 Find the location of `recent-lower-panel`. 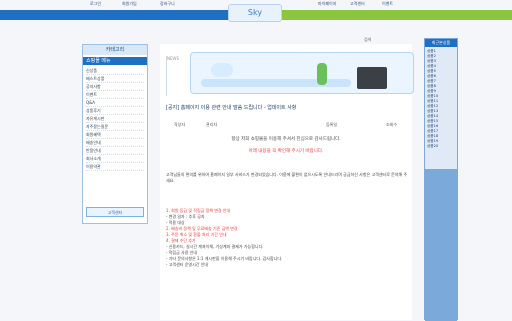

recent-lower-panel is located at coordinates (441, 245).